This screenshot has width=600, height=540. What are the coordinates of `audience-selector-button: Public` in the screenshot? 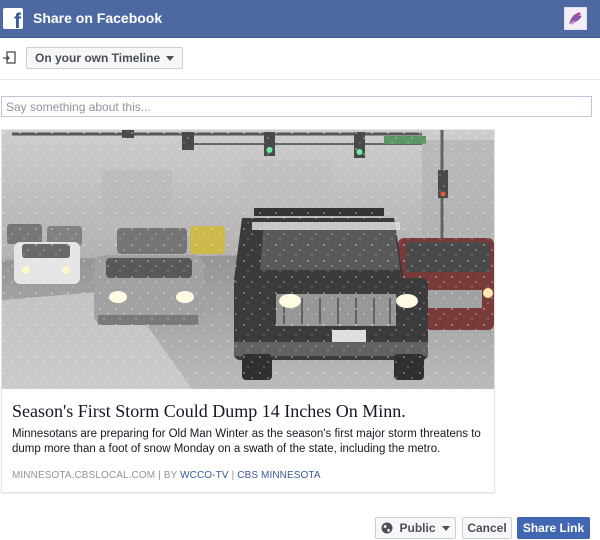 It's located at (415, 528).